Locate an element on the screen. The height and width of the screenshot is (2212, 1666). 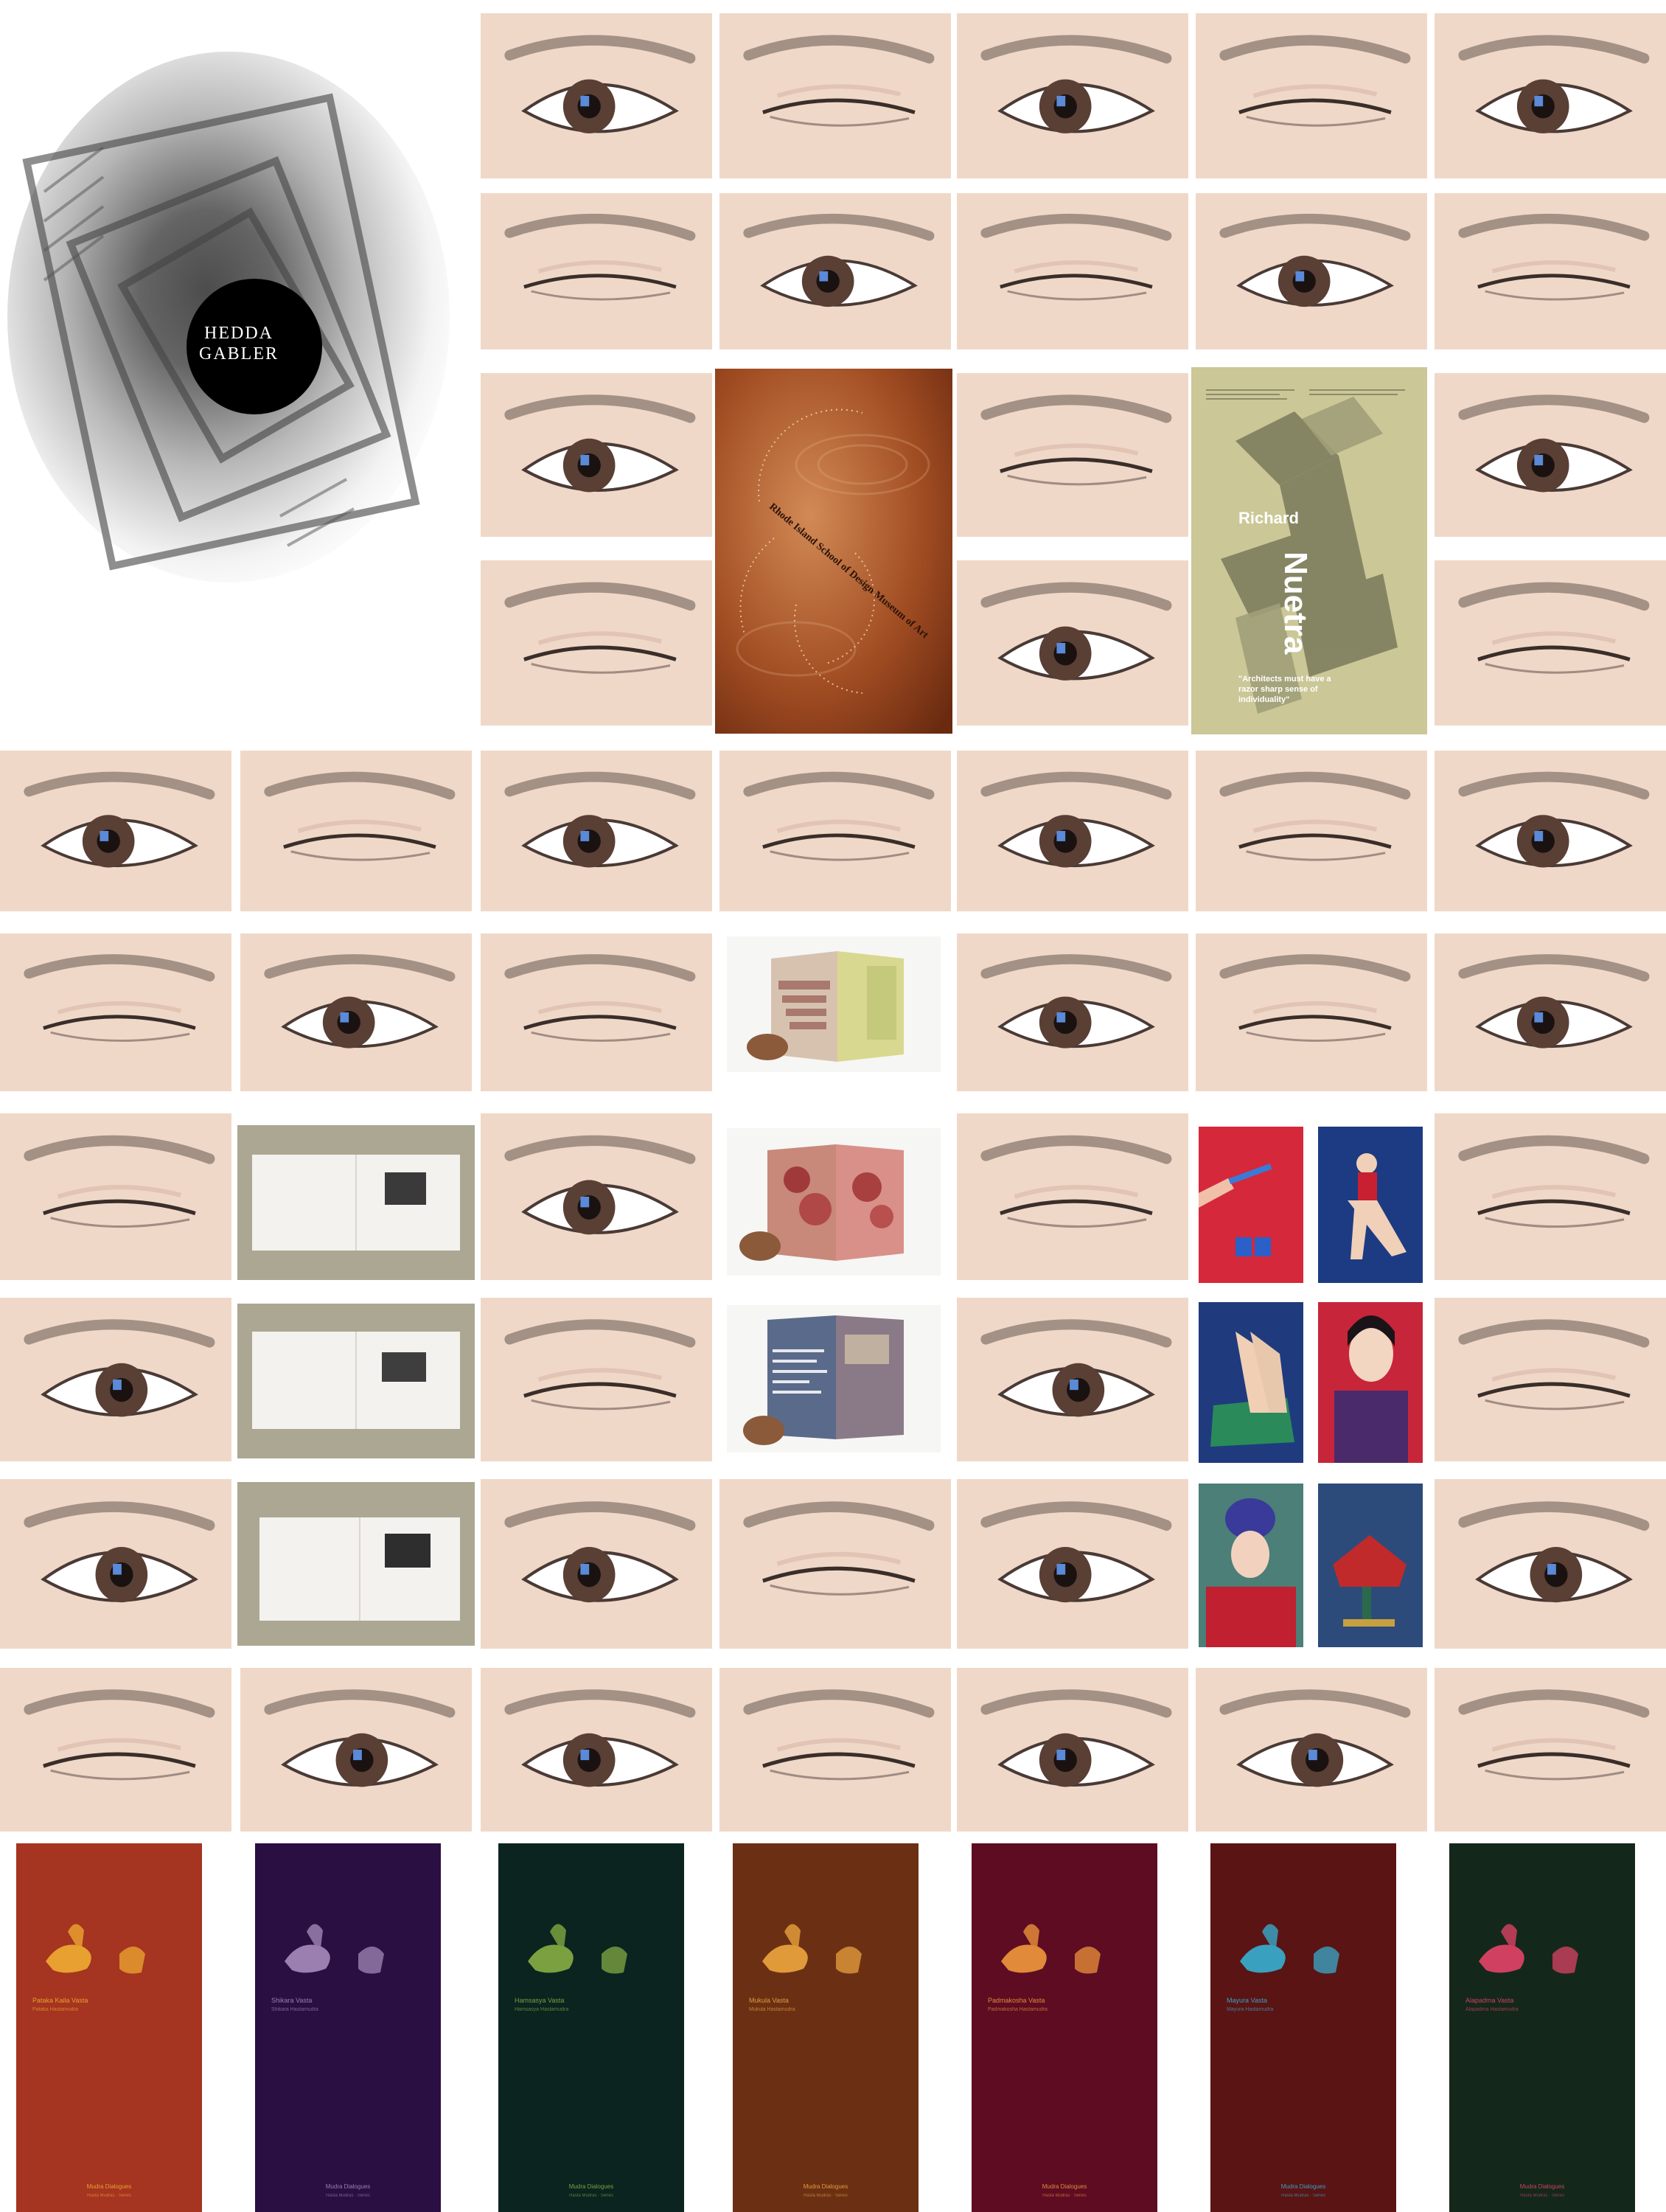
photo-red-lamp is located at coordinates (1370, 1565).